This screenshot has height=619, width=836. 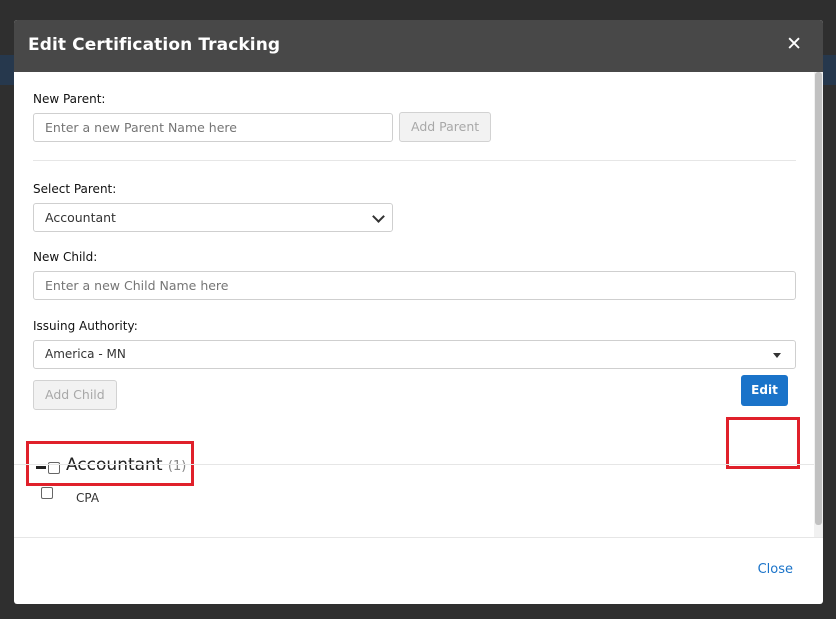 I want to click on tree-parent-name: Accountant, so click(x=114, y=465).